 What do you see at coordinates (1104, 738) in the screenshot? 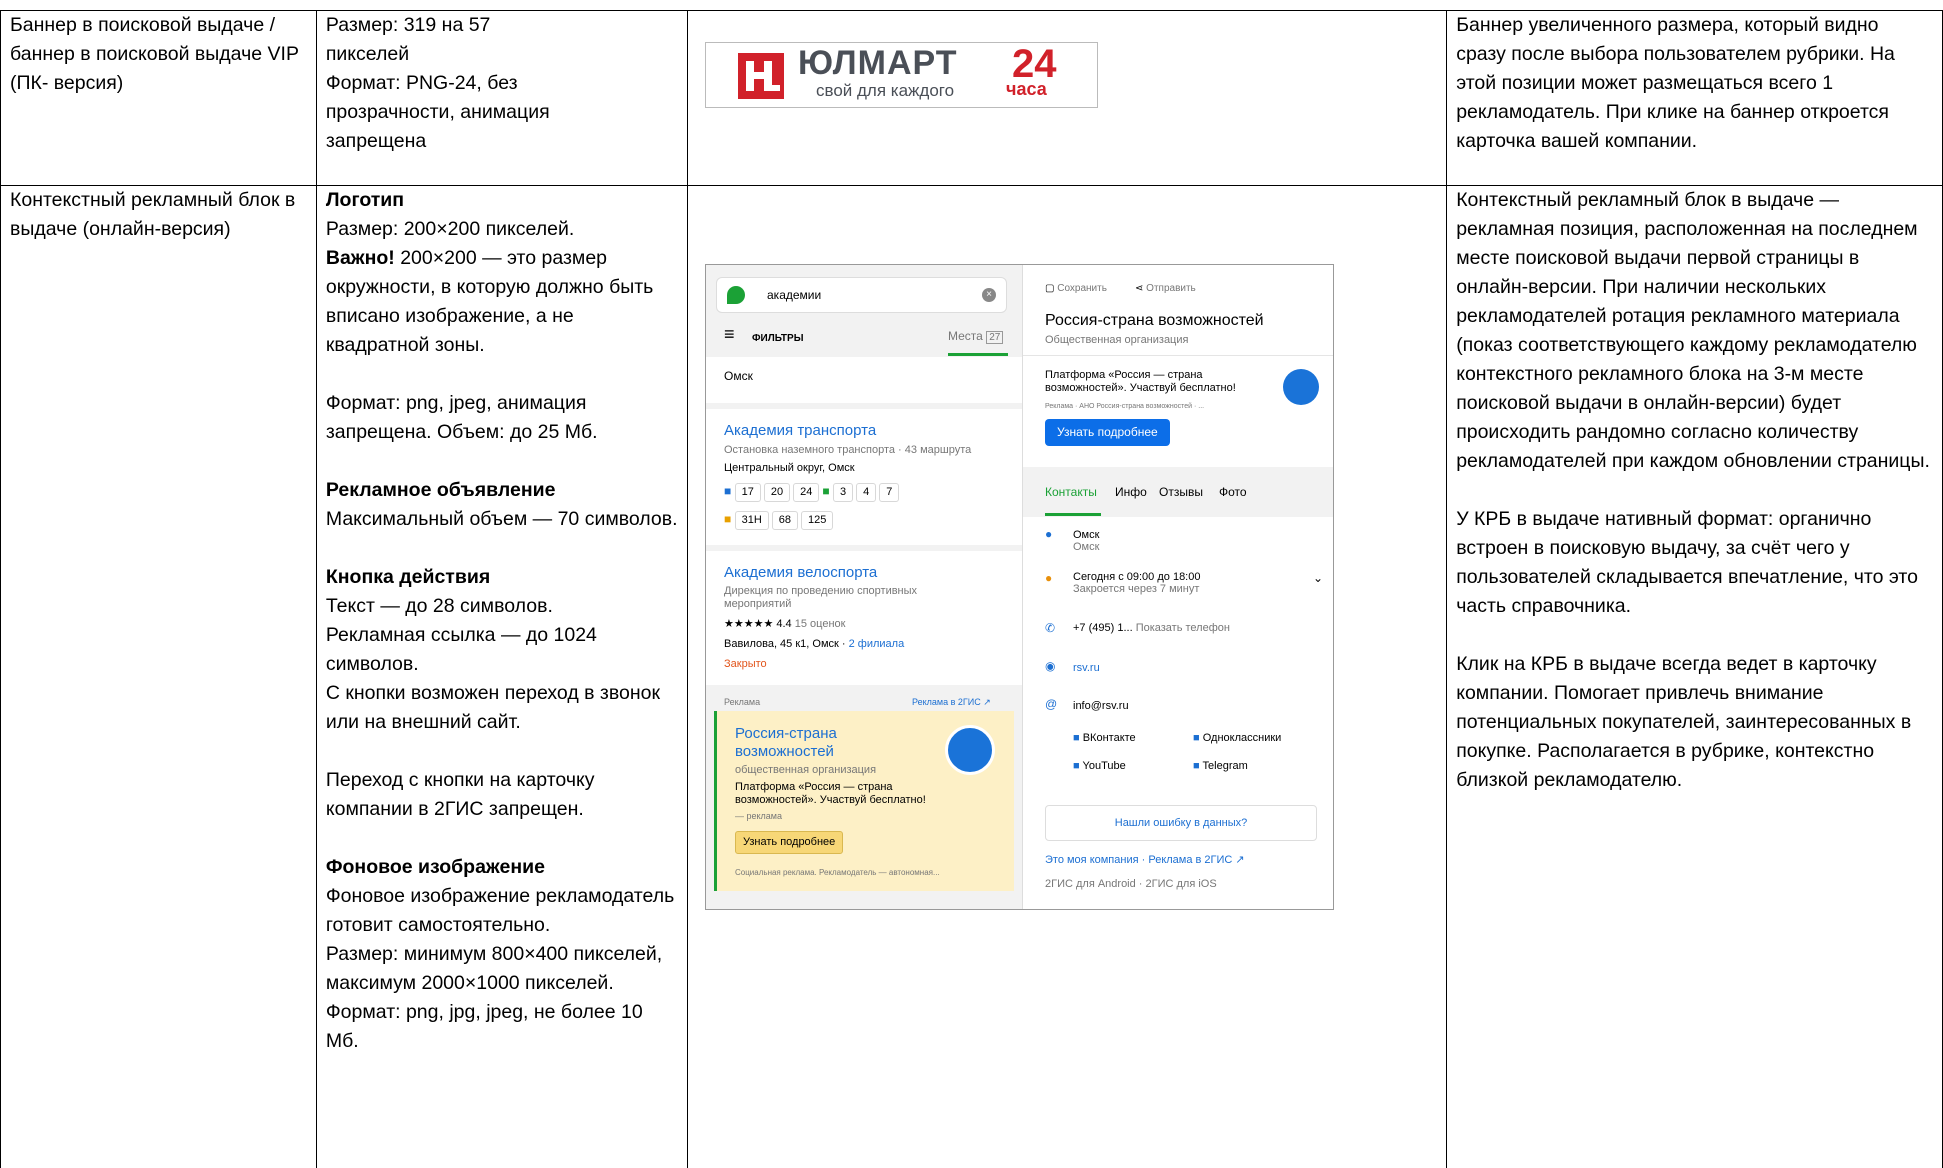
I see `social-vk: ■ ВКонтакте` at bounding box center [1104, 738].